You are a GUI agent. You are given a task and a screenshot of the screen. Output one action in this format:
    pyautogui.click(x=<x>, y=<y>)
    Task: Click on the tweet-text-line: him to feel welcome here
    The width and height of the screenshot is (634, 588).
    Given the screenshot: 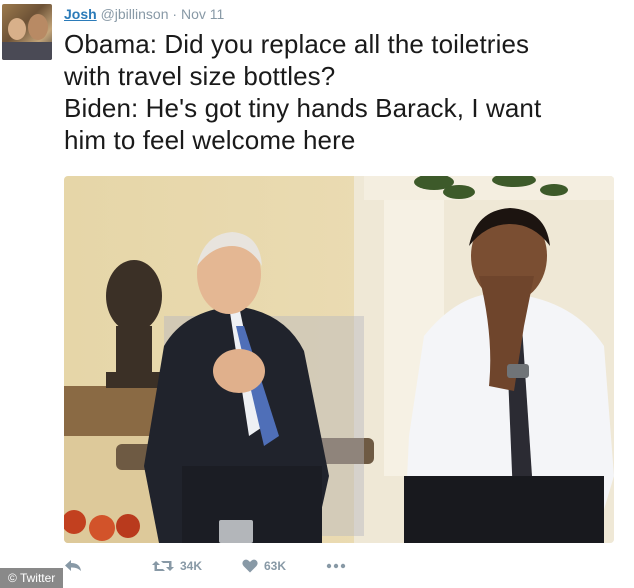 What is the action you would take?
    pyautogui.click(x=210, y=140)
    